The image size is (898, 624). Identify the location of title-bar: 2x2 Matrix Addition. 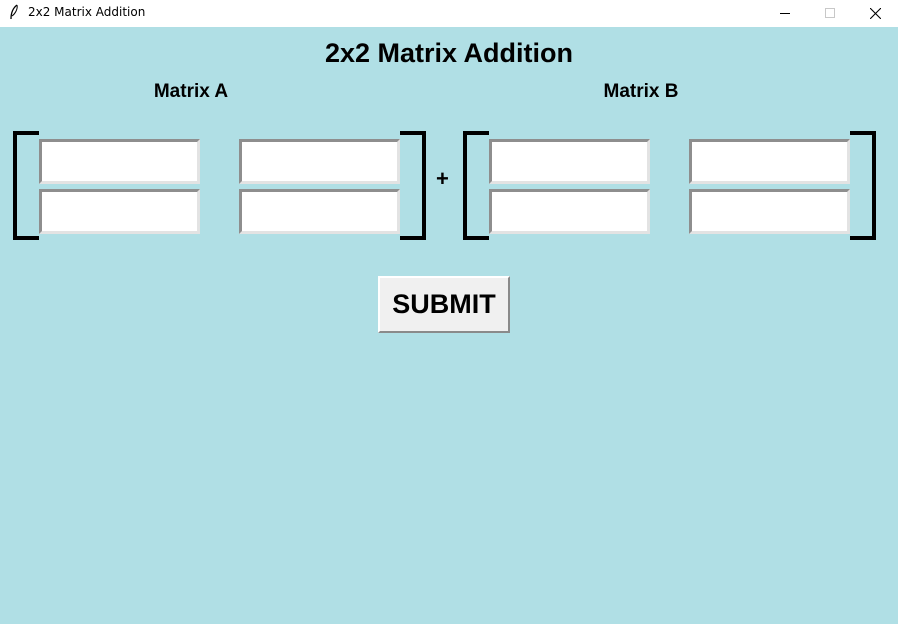
(449, 13).